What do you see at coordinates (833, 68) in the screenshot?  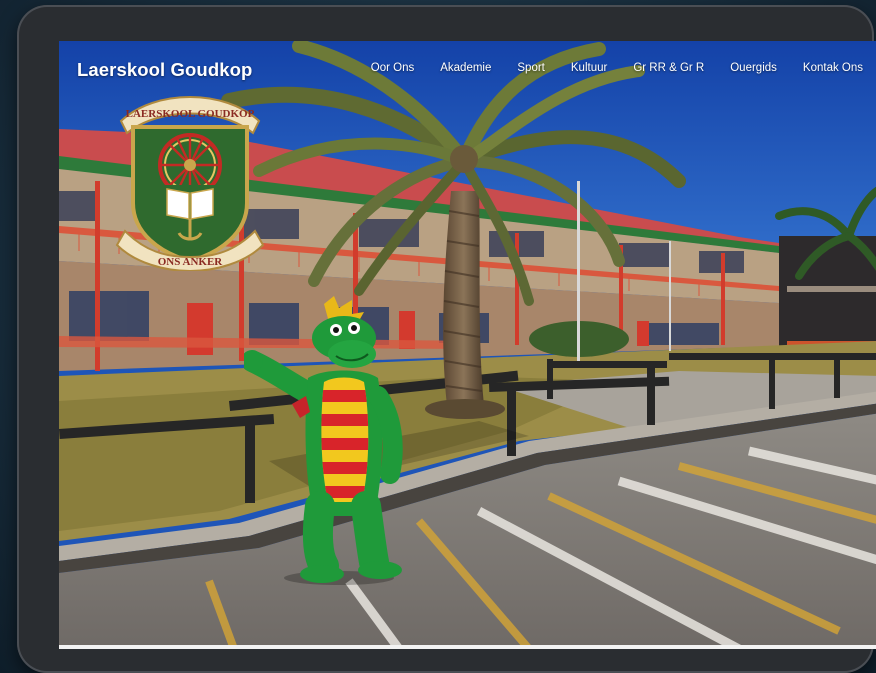 I see `nav-item-kontak-ons: Kontak Ons` at bounding box center [833, 68].